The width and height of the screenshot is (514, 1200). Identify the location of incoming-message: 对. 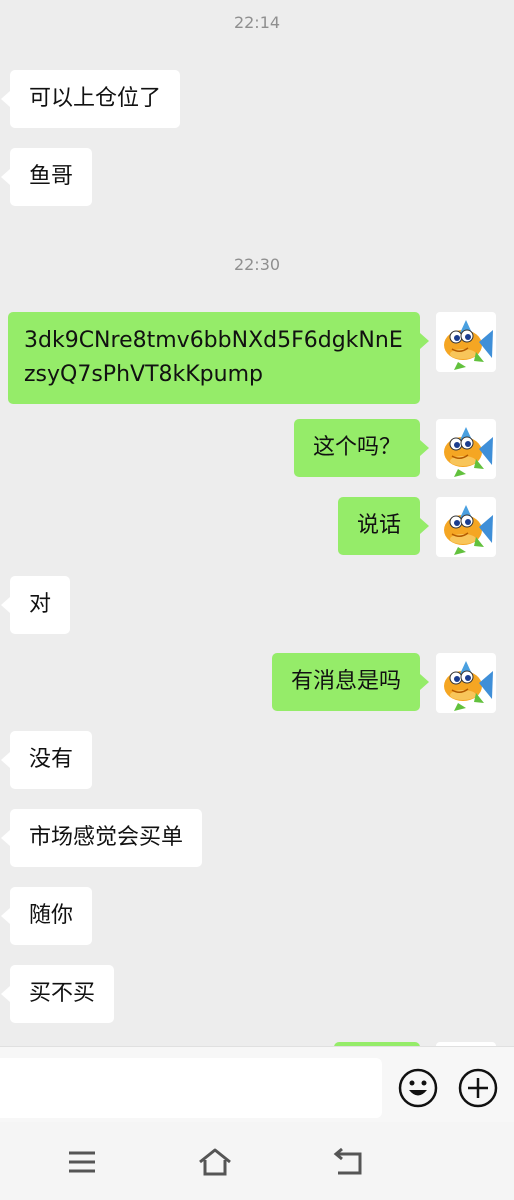
(35, 605).